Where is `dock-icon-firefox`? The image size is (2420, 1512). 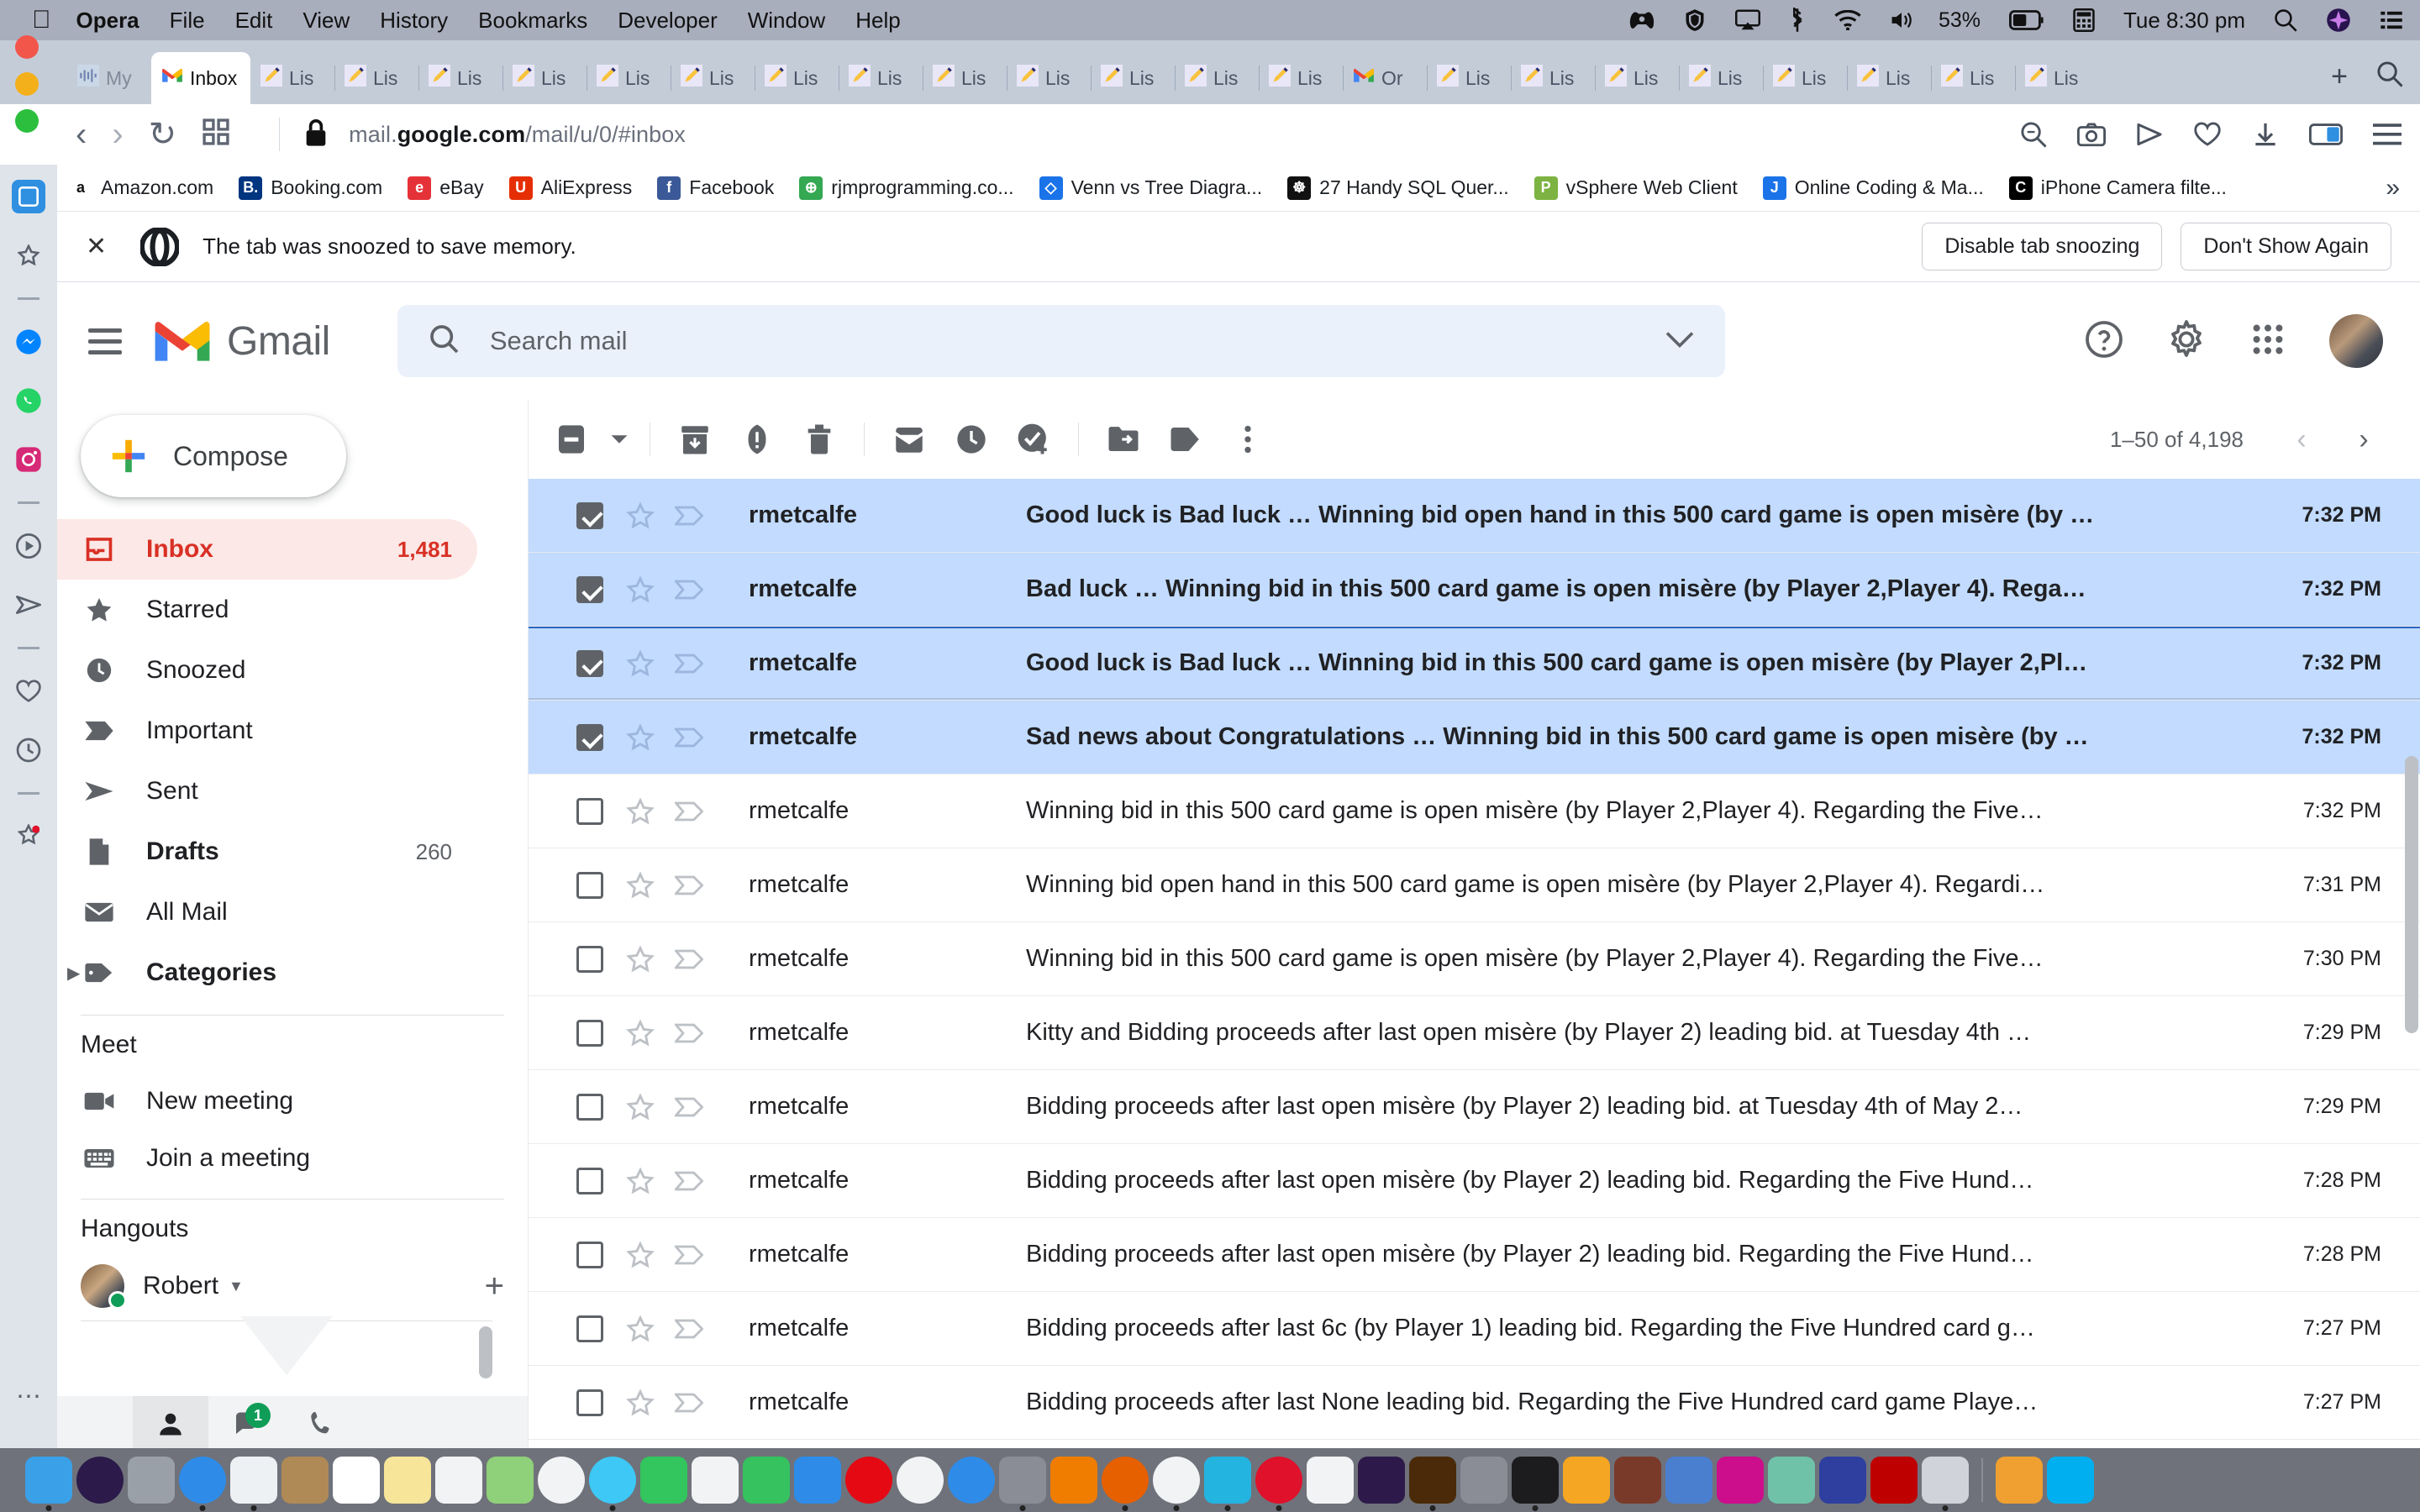
dock-icon-firefox is located at coordinates (1125, 1480).